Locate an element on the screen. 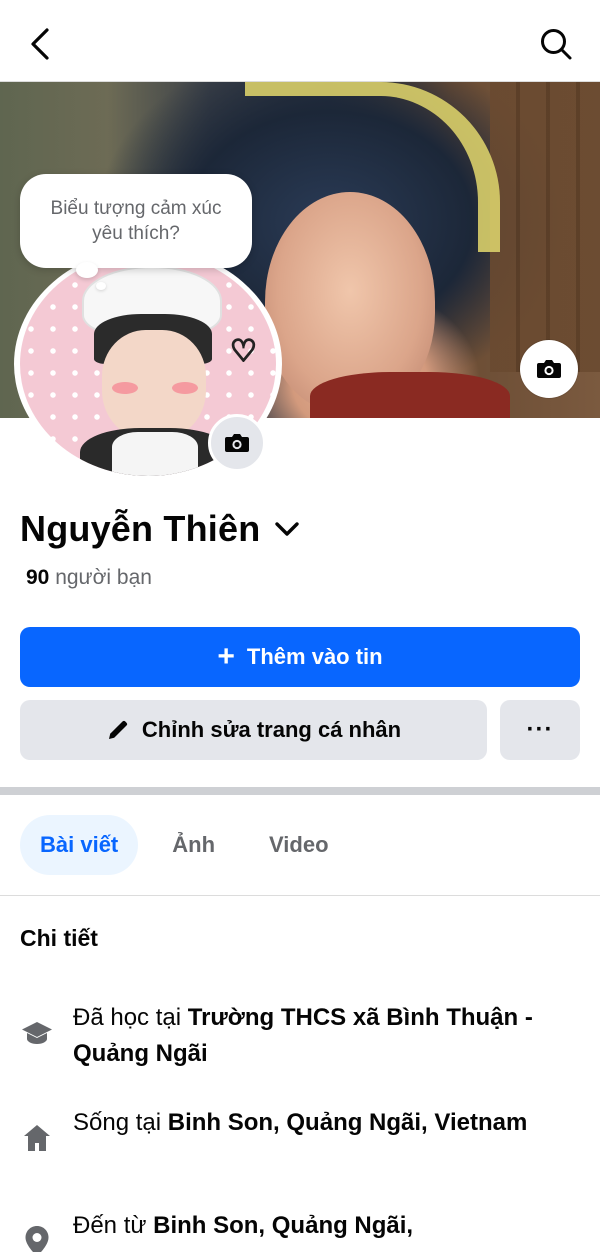  detail-lives-in-value: Binh Son, Quảng Ngãi, Vietnam is located at coordinates (347, 1122).